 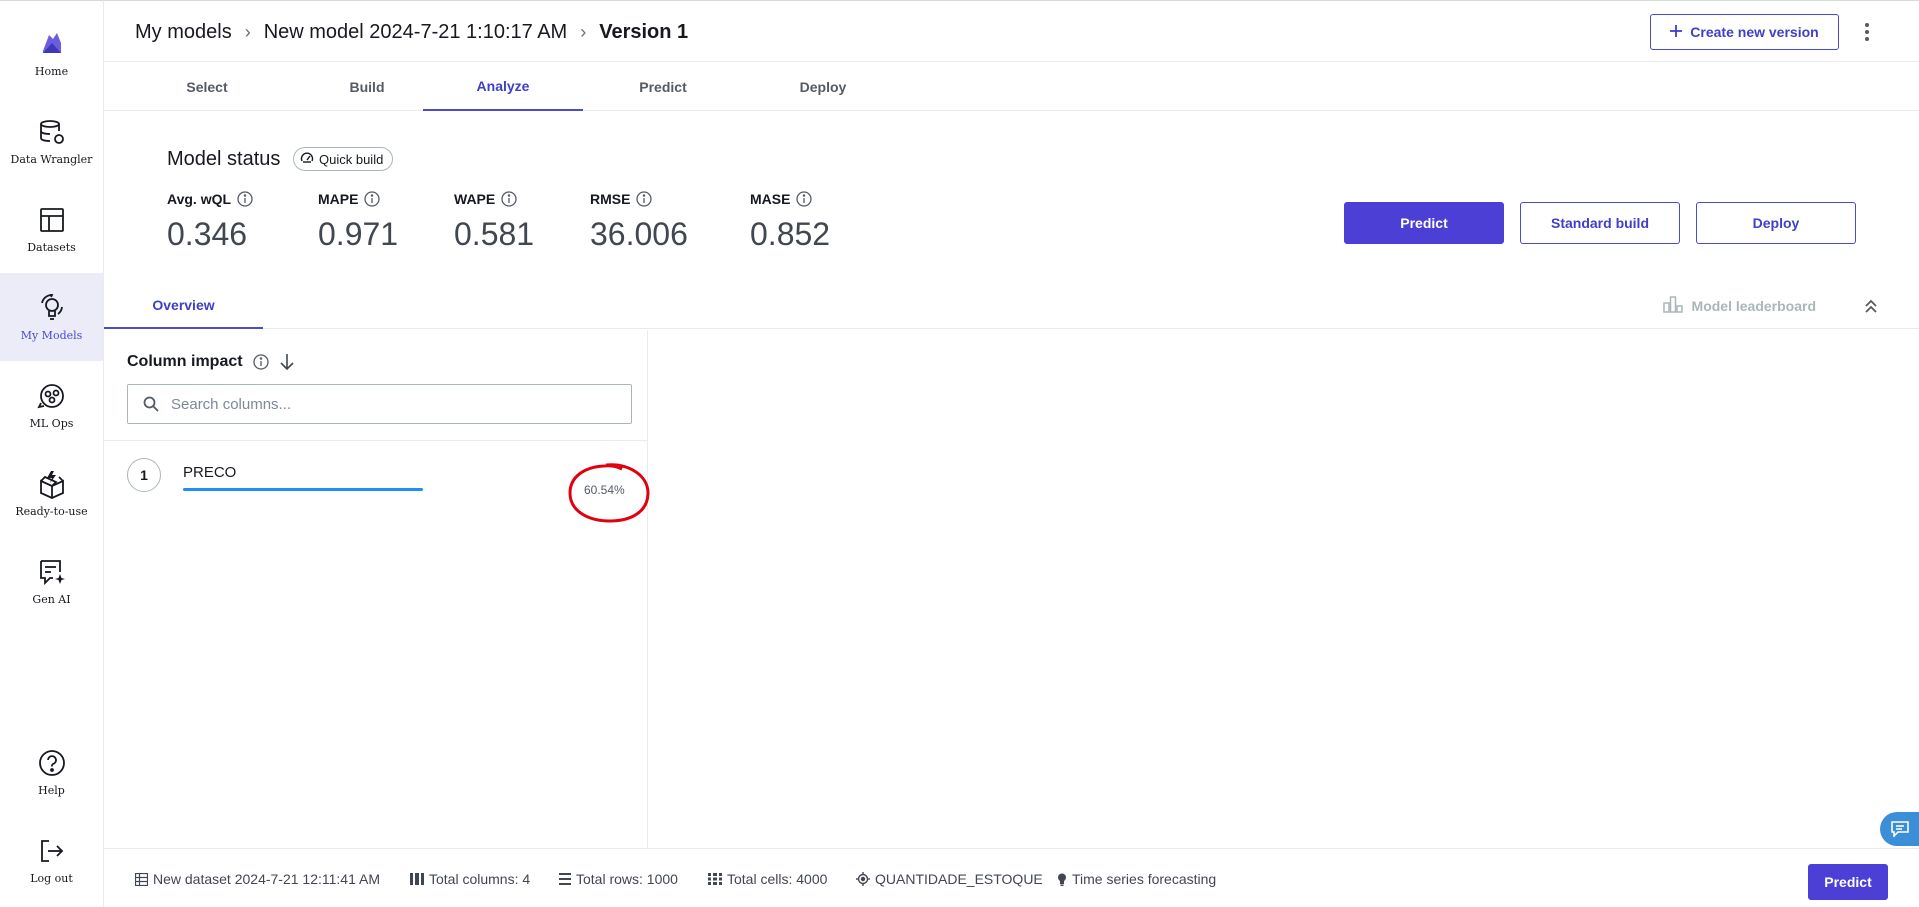 I want to click on model-leaderboard-label: Model leaderboard, so click(x=1753, y=305).